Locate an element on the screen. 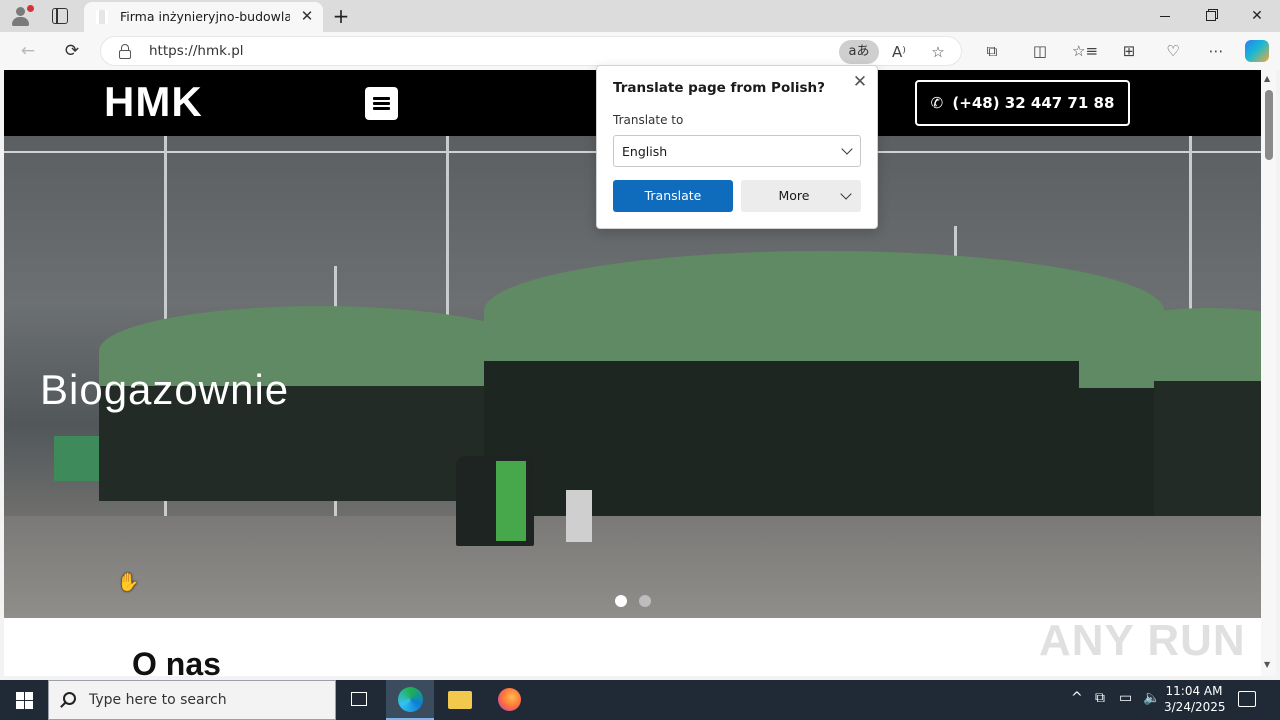  tab-title: Firma inżynieryjno-budowlana | HMK is located at coordinates (205, 16).